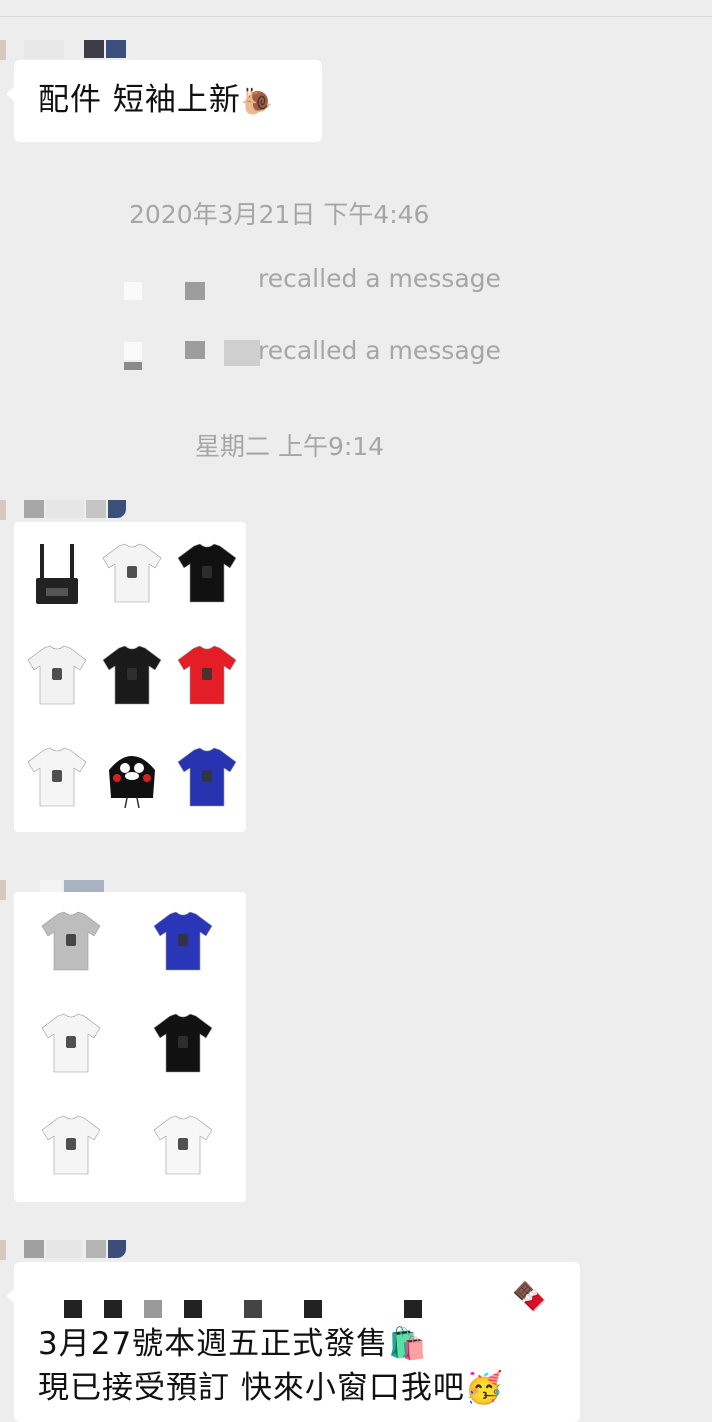 Image resolution: width=712 pixels, height=1422 pixels. Describe the element at coordinates (484, 1388) in the screenshot. I see `party-face-emoji: 🥳` at that location.